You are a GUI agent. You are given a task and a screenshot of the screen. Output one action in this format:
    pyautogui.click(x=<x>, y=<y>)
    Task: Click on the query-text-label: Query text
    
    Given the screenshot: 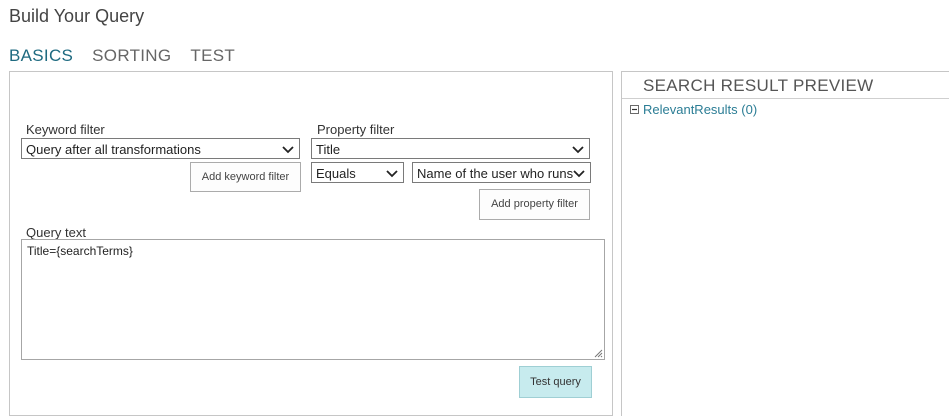 What is the action you would take?
    pyautogui.click(x=56, y=232)
    